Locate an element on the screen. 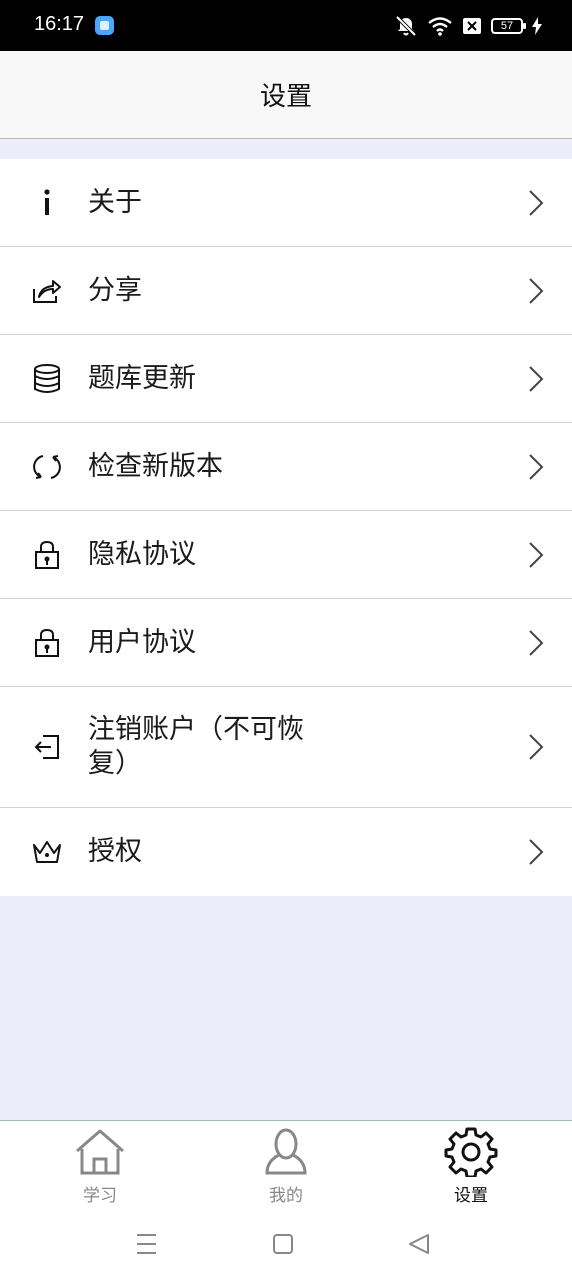  page-title: 设置 is located at coordinates (285, 97).